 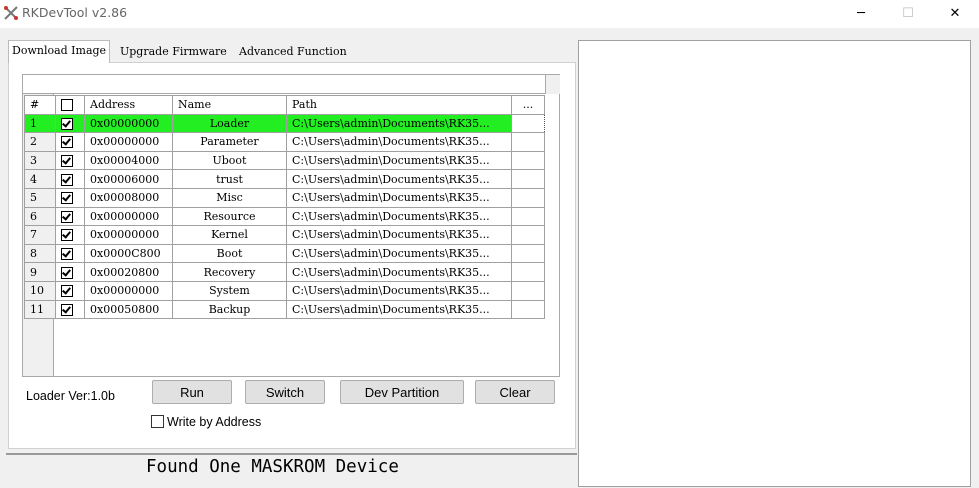 I want to click on loader-version-label: Loader Ver:1.0b, so click(x=70, y=396).